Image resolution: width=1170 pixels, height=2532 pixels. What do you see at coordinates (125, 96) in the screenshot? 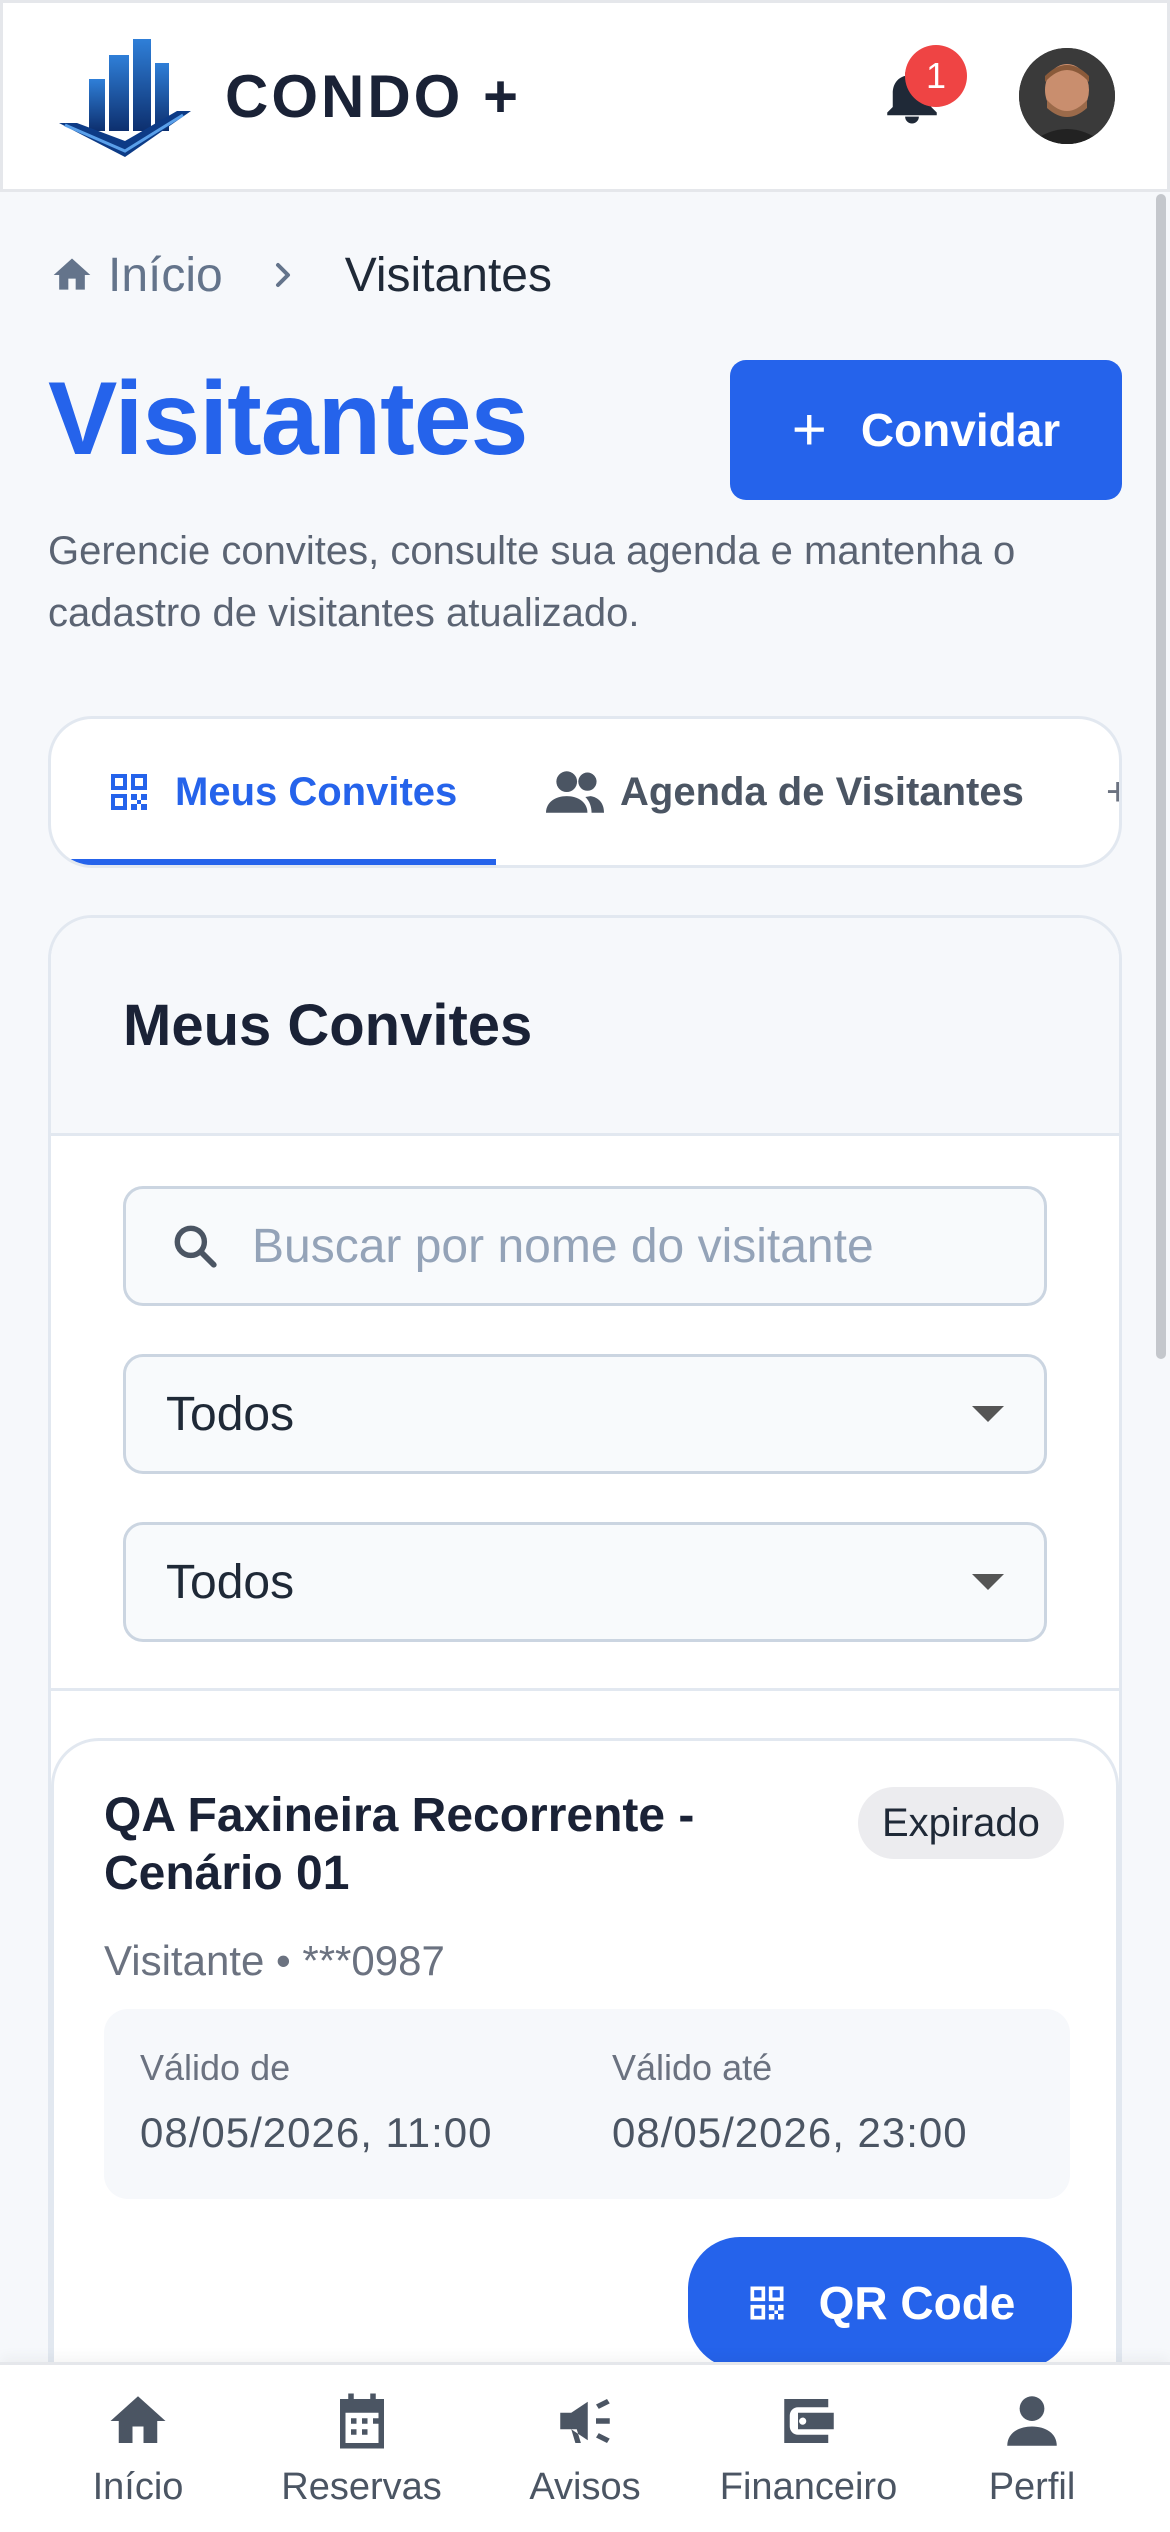
I see `building-logo-icon` at bounding box center [125, 96].